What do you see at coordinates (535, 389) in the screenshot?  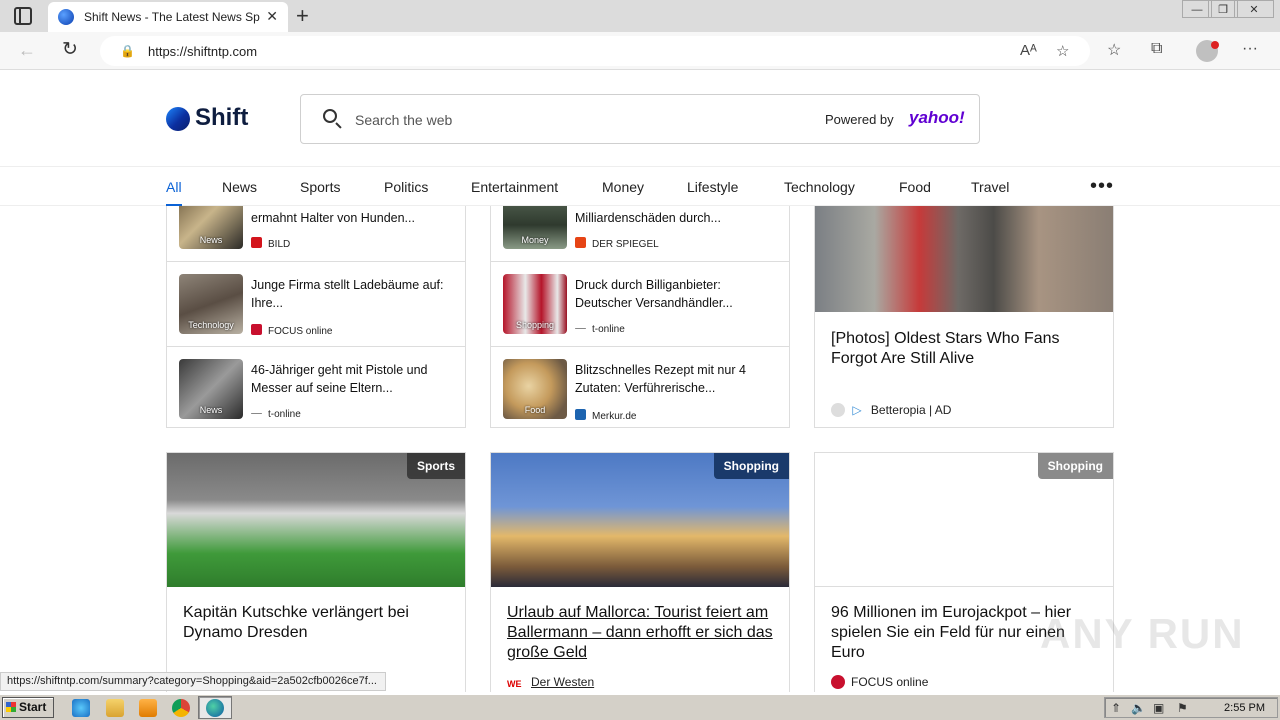 I see `article-thumbnail: Food` at bounding box center [535, 389].